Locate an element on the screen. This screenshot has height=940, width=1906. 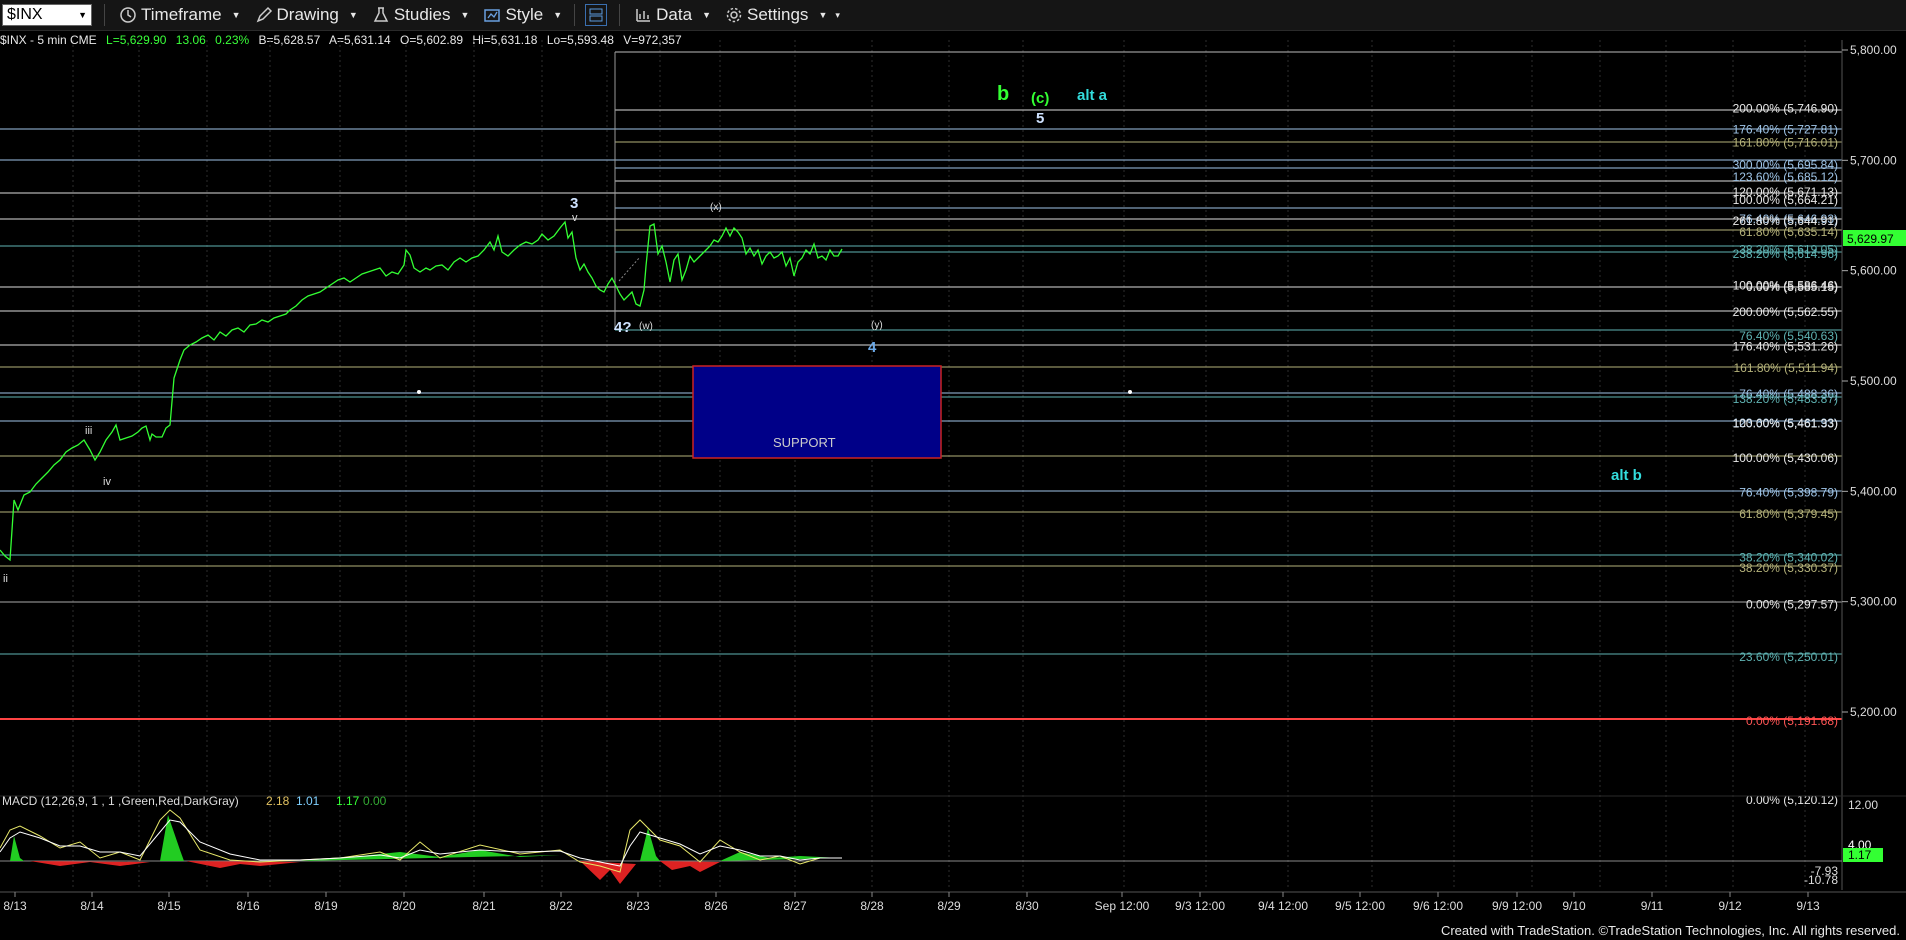
layout-glyph-icon is located at coordinates (596, 15).